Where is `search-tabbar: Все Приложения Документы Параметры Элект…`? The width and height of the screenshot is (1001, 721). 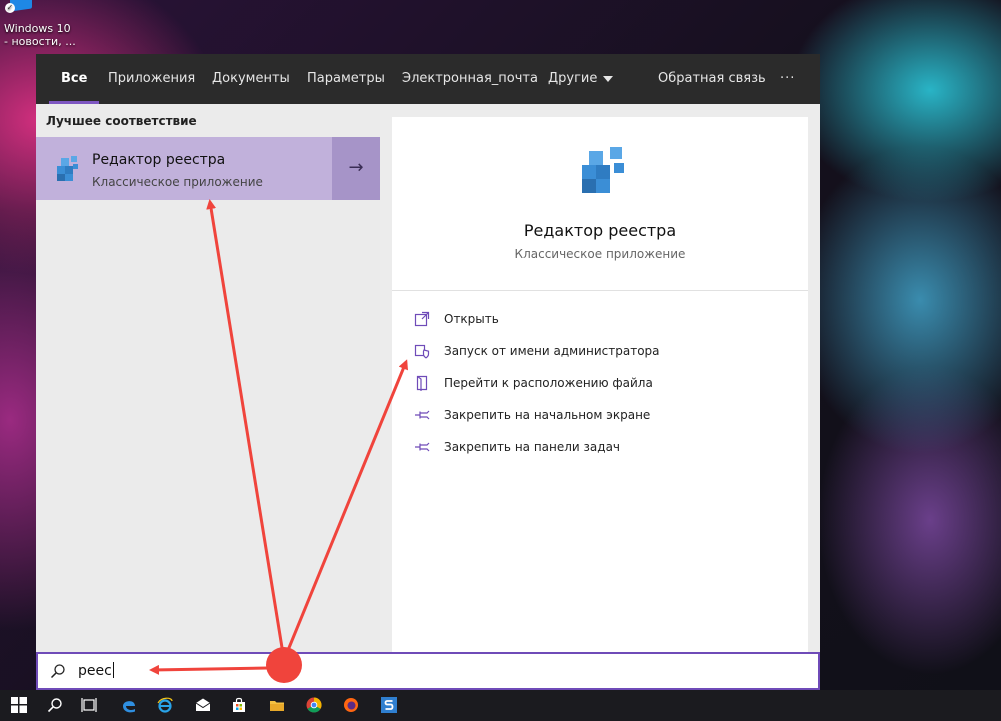
search-tabbar: Все Приложения Документы Параметры Элект… is located at coordinates (428, 79).